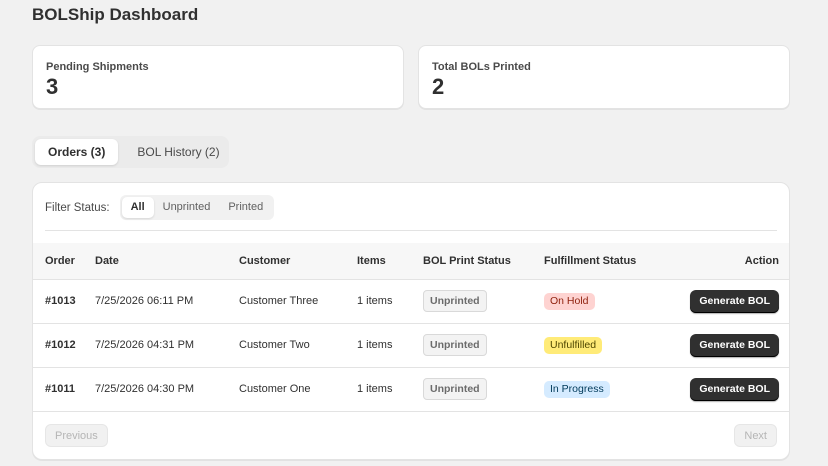  I want to click on order-number: #1012, so click(64, 345).